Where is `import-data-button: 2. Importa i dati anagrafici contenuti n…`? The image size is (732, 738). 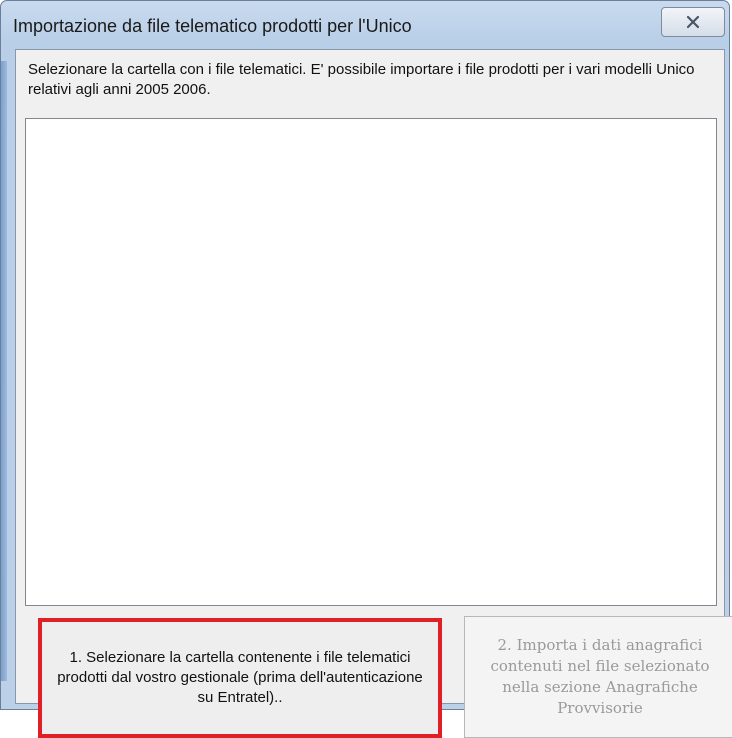
import-data-button: 2. Importa i dati anagrafici contenuti n… is located at coordinates (598, 677).